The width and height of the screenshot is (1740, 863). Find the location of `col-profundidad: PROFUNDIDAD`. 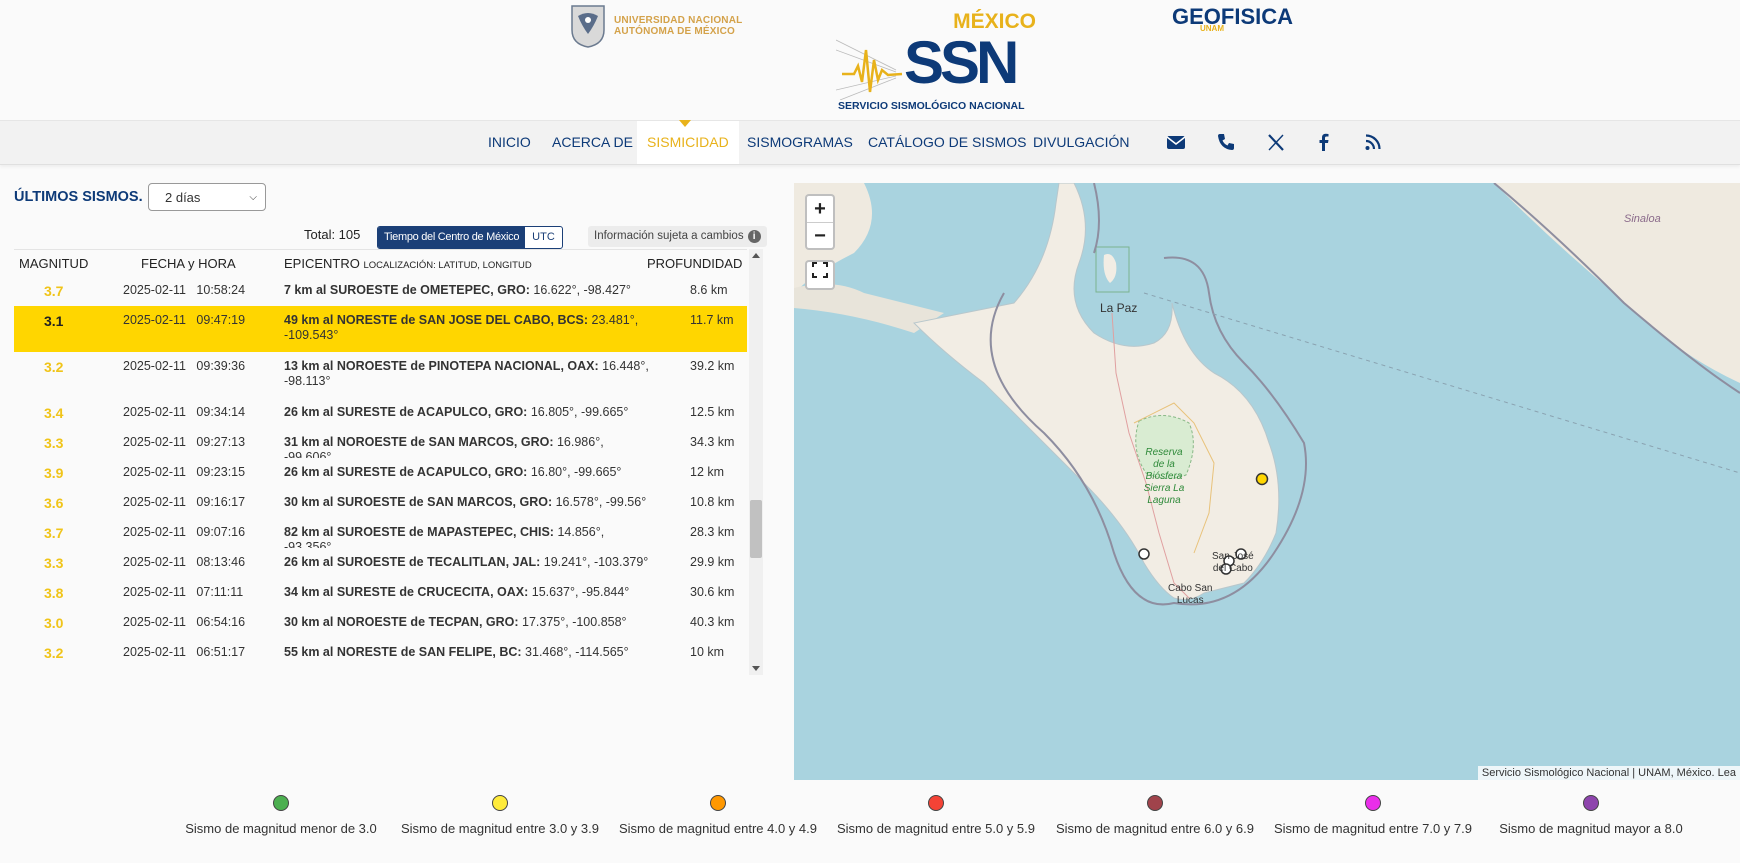

col-profundidad: PROFUNDIDAD is located at coordinates (694, 263).